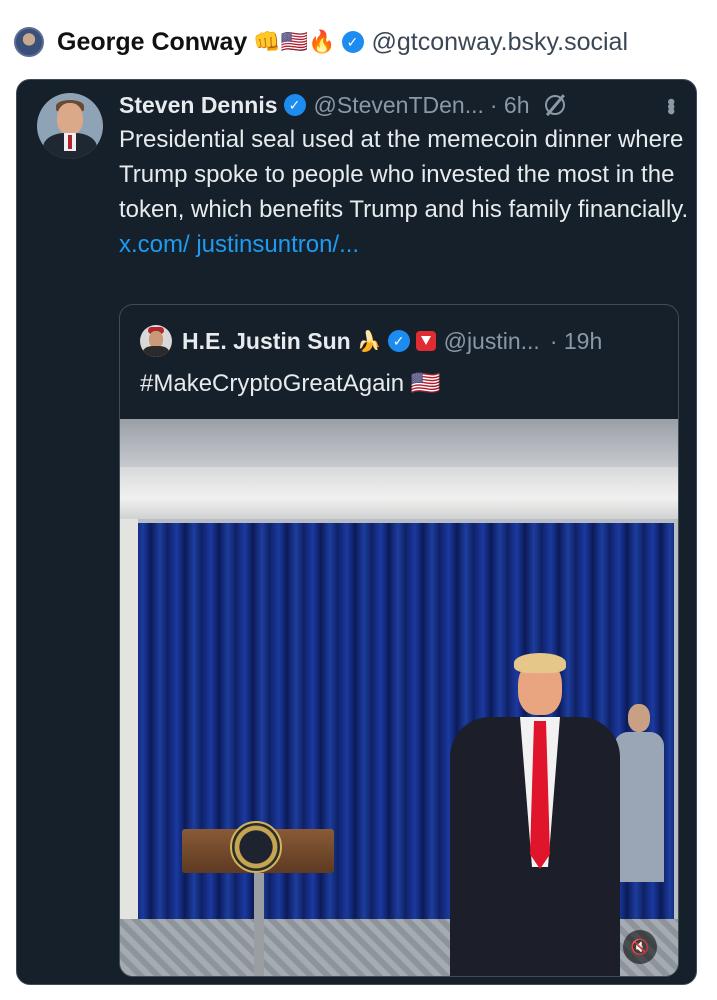  I want to click on author-avatar, so click(70, 126).